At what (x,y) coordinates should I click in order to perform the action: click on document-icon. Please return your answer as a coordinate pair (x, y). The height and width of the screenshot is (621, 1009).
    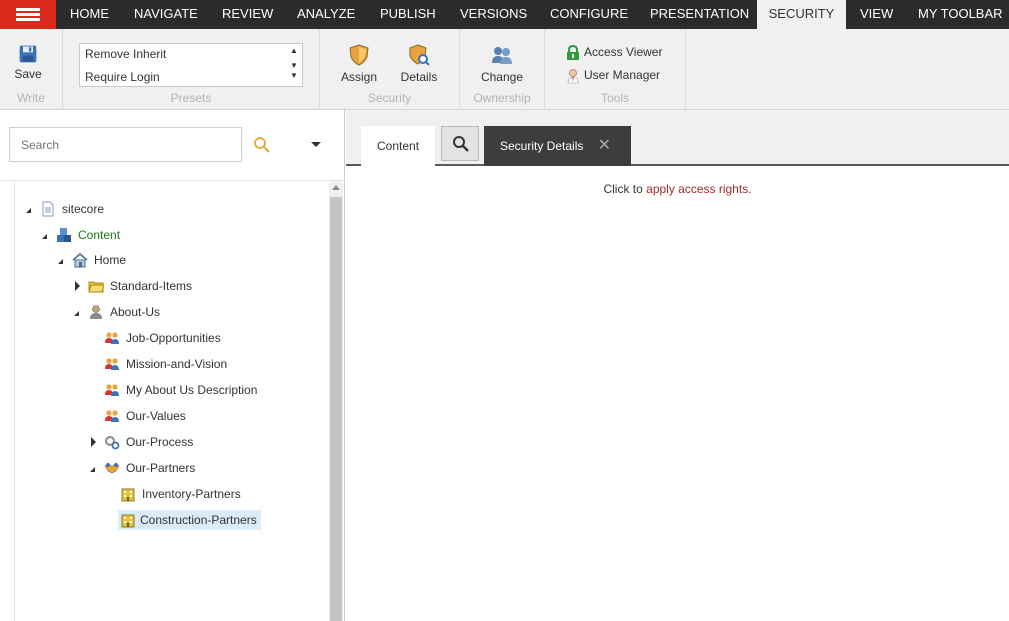
    Looking at the image, I should click on (48, 209).